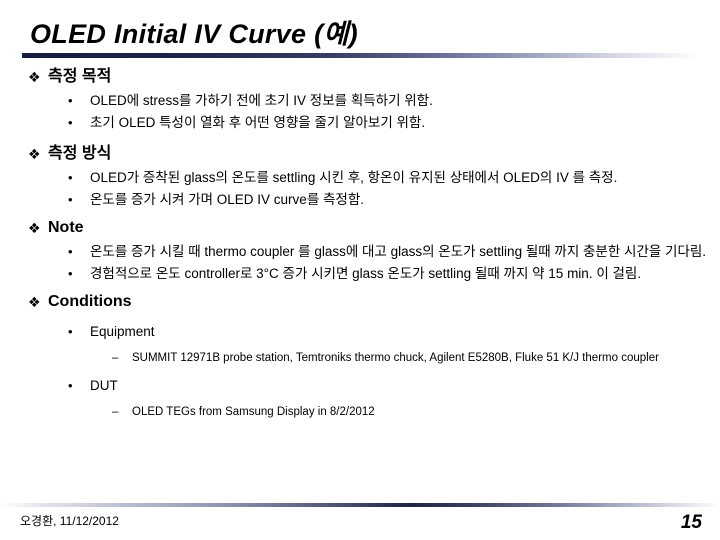 Image resolution: width=720 pixels, height=540 pixels. I want to click on page-title: OLED Initial IV Curve (예), so click(194, 34).